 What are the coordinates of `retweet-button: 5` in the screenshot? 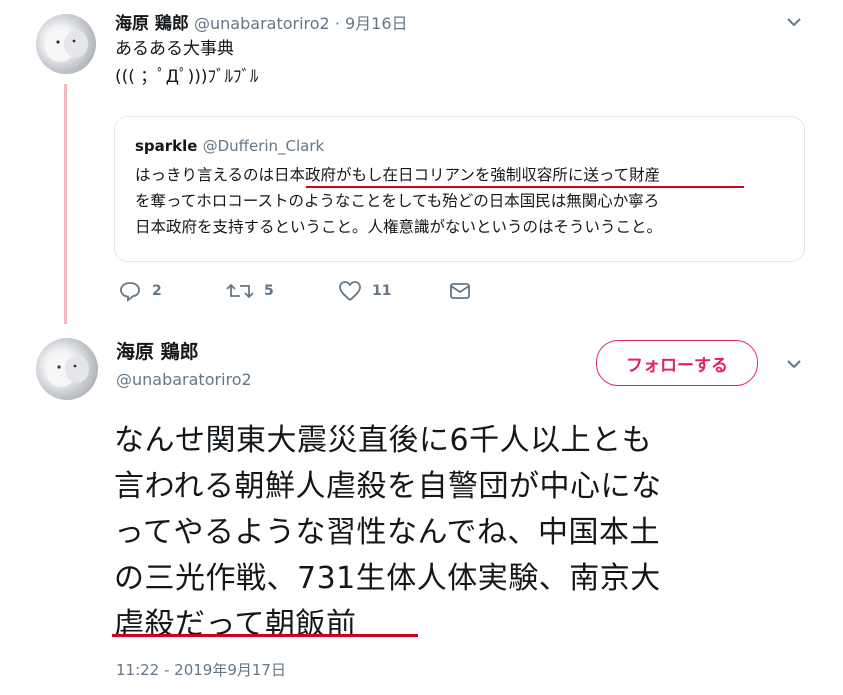 It's located at (250, 291).